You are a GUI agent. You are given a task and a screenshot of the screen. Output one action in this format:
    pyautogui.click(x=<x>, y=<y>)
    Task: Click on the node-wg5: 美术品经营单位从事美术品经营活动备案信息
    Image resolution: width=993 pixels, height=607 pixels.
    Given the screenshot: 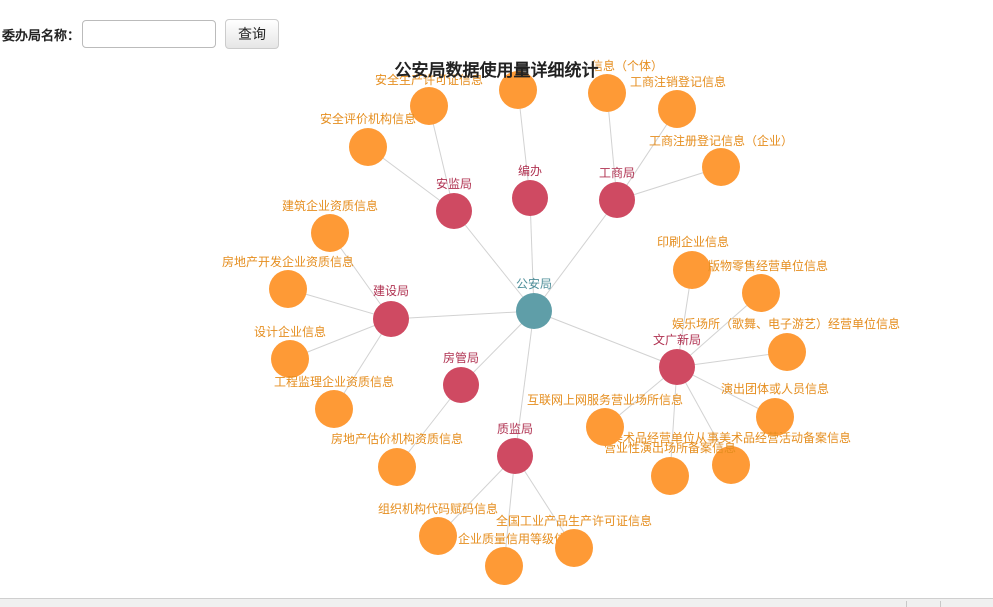 What is the action you would take?
    pyautogui.click(x=731, y=457)
    